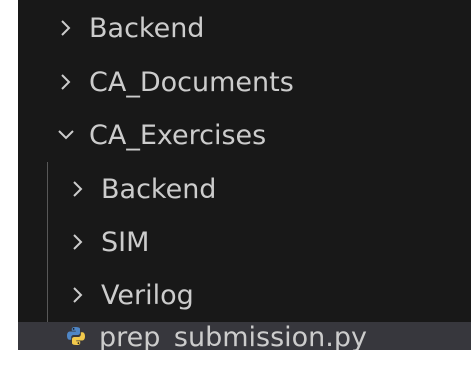  What do you see at coordinates (147, 295) in the screenshot?
I see `tree-item-label: Verilog` at bounding box center [147, 295].